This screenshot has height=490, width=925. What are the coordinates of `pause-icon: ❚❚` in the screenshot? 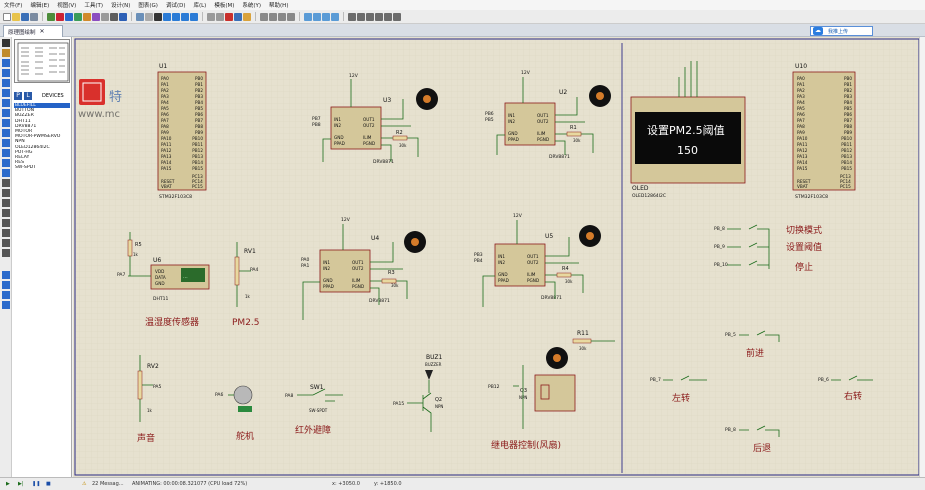 It's located at (36, 484).